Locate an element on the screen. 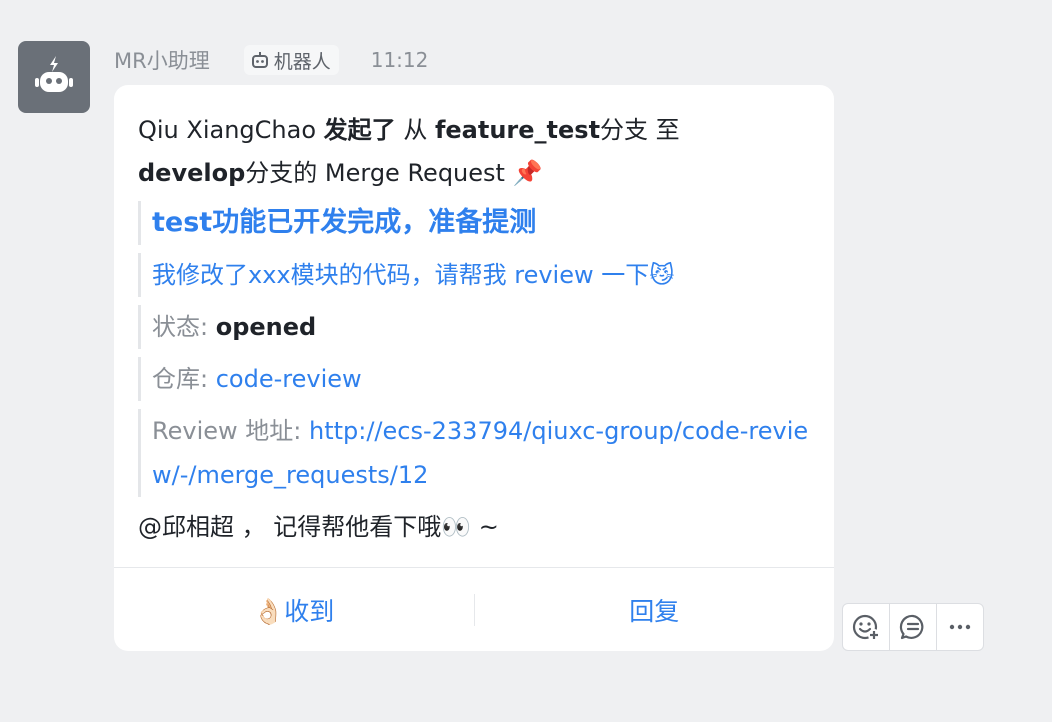  add-reaction-icon is located at coordinates (866, 627).